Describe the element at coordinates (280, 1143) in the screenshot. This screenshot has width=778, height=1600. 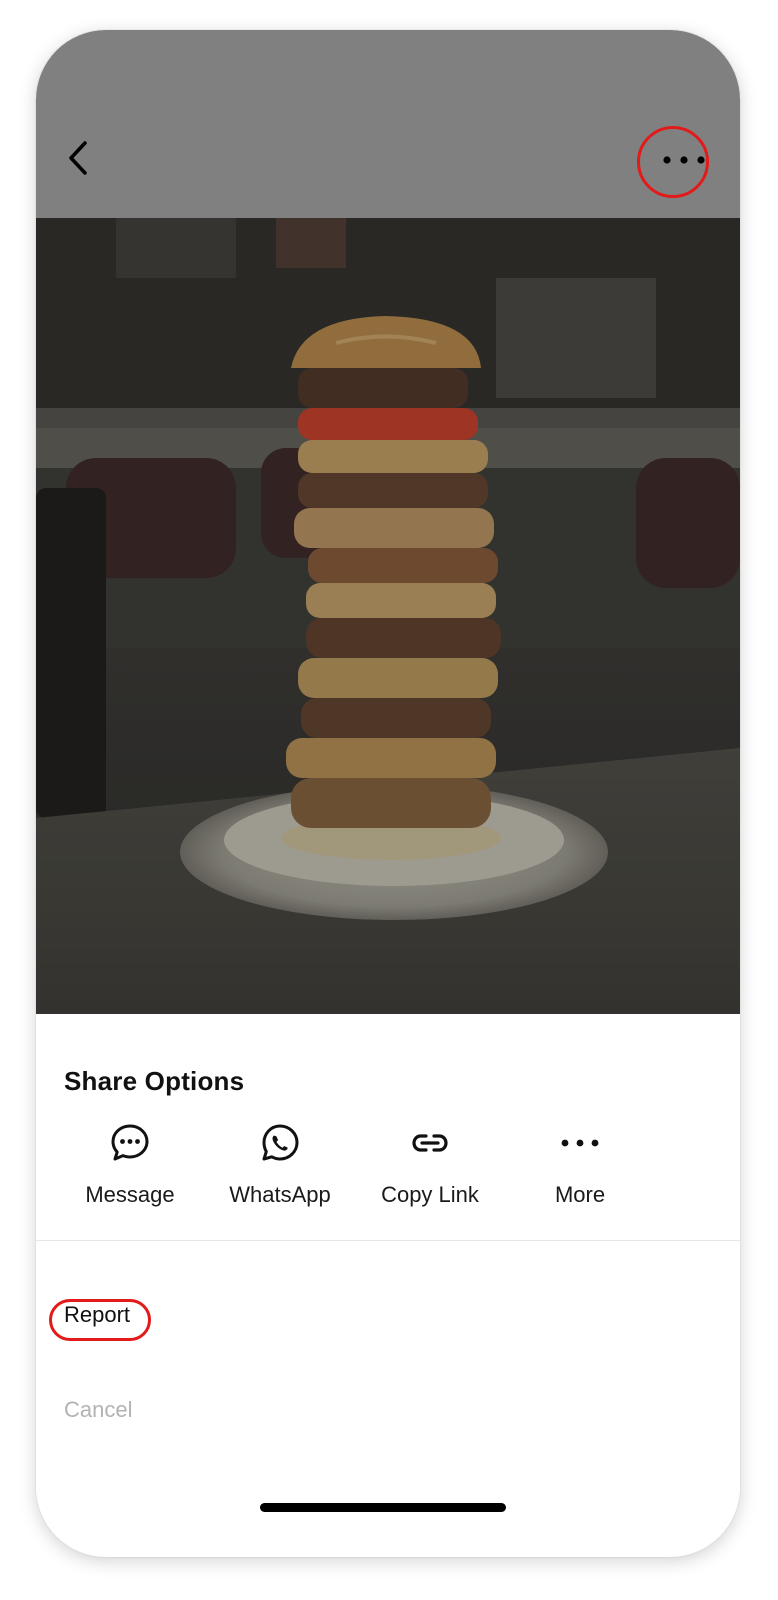
I see `whatsapp-icon` at that location.